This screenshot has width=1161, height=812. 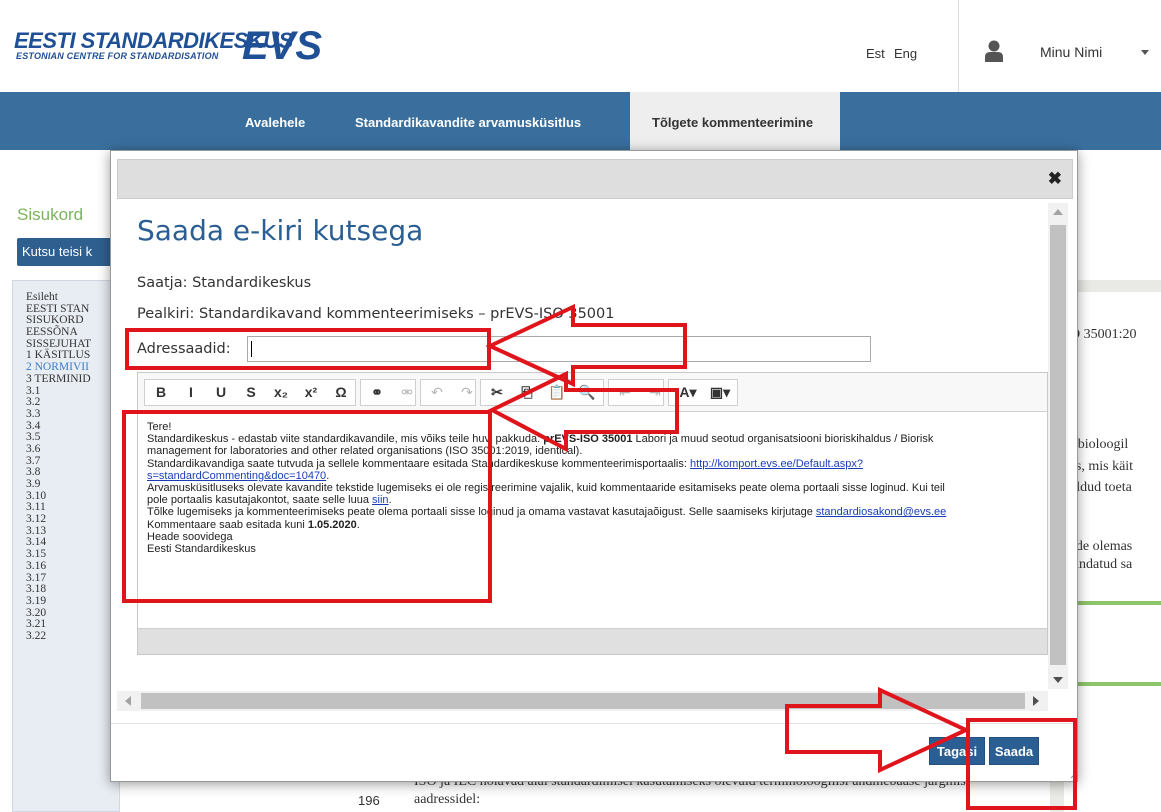 What do you see at coordinates (253, 524) in the screenshot?
I see `body-line: Kommentaare saab esitada kuni 1.05.2020.` at bounding box center [253, 524].